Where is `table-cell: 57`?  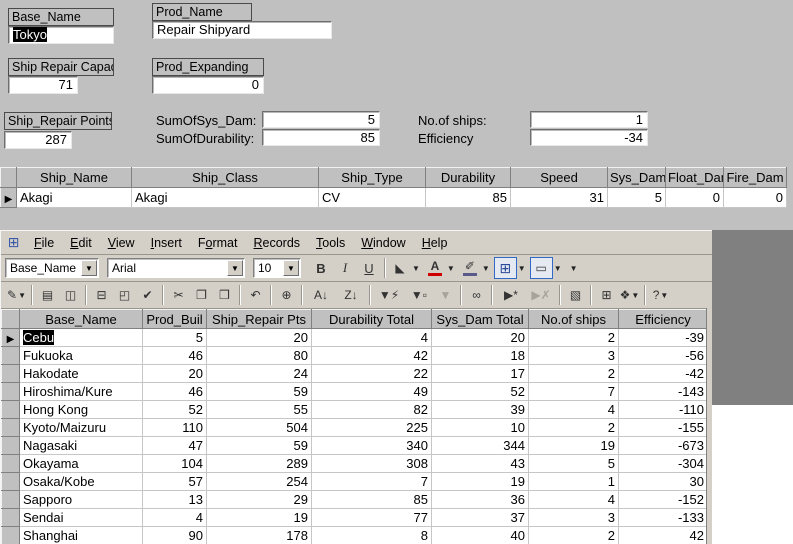
table-cell: 57 is located at coordinates (174, 481).